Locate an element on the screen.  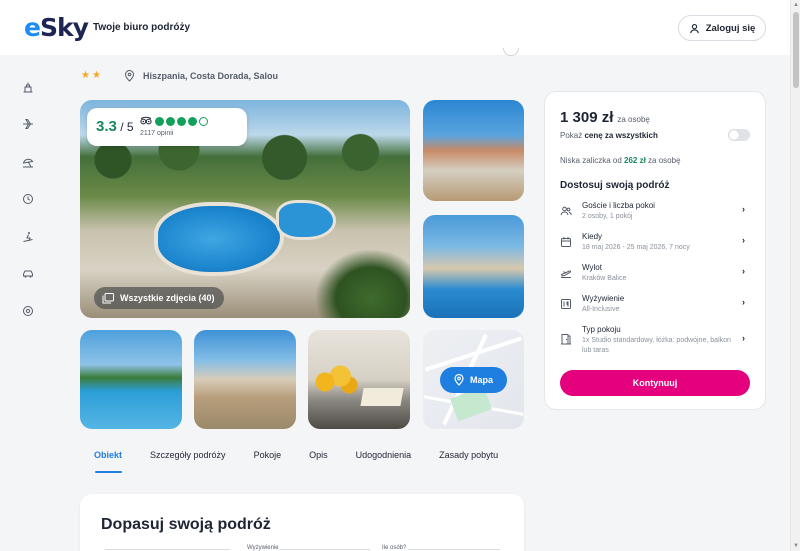
scroll-up-arrow-icon: ▲ is located at coordinates (796, 5).